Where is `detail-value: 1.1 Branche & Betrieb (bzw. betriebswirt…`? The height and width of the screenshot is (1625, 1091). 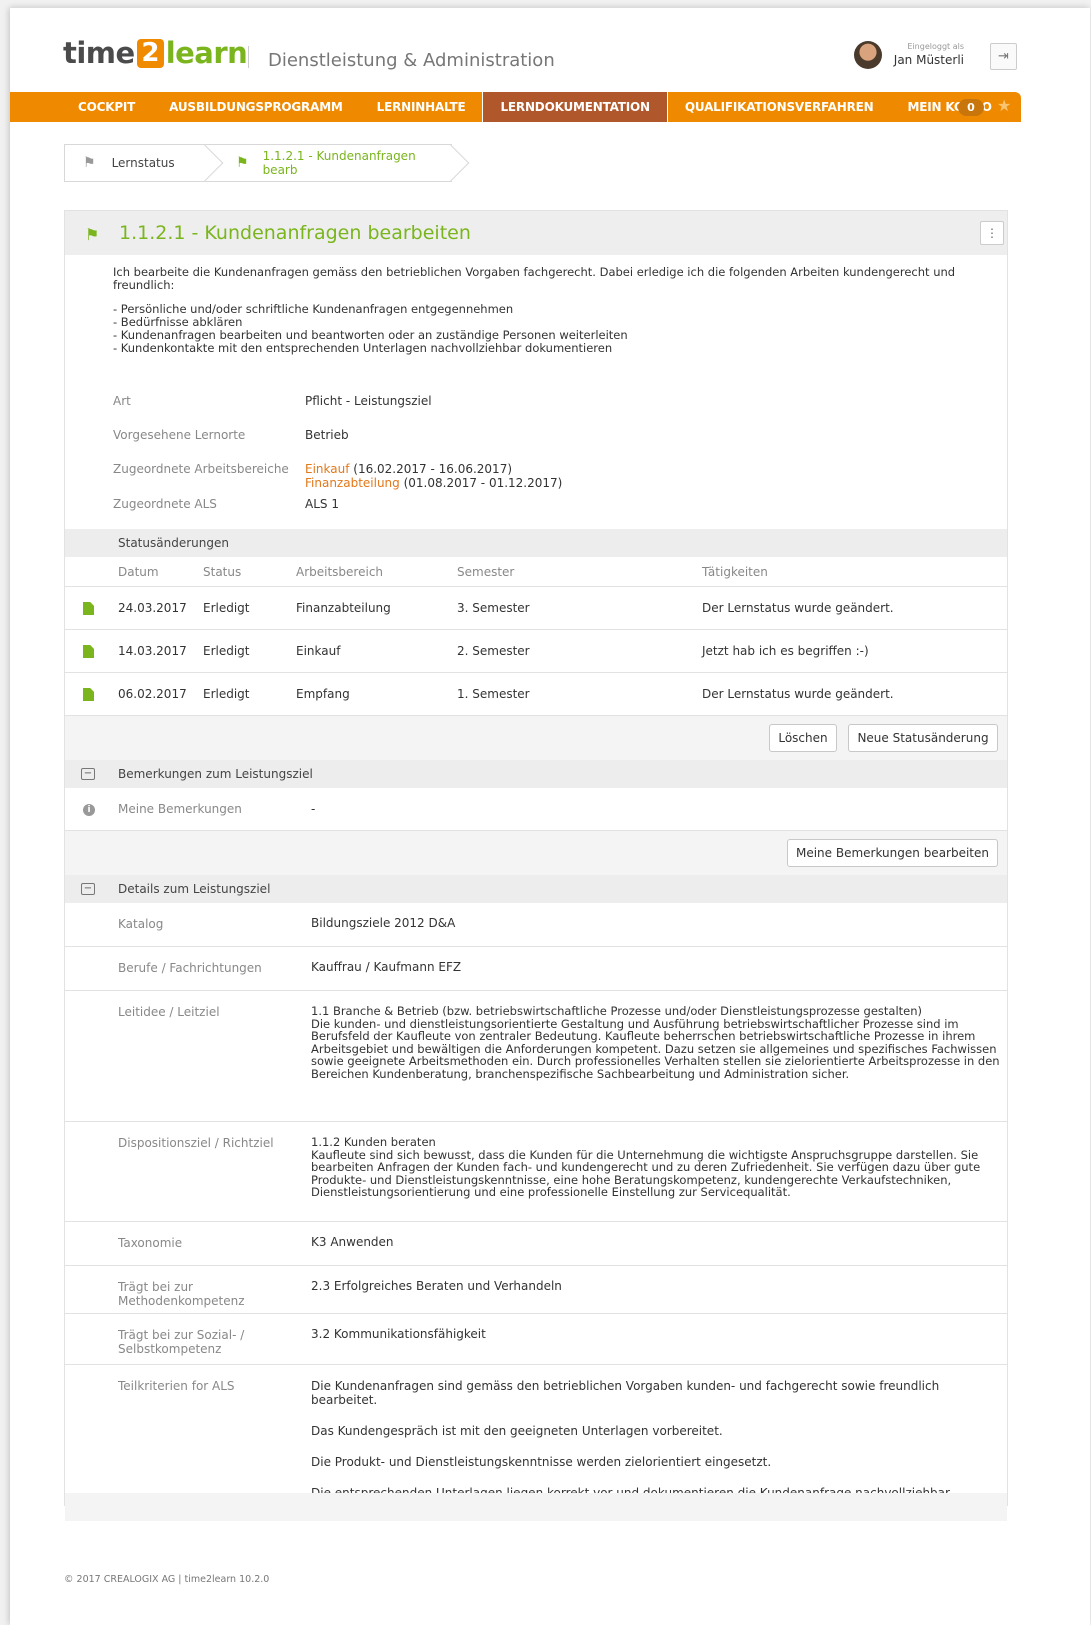 detail-value: 1.1 Branche & Betrieb (bzw. betriebswirt… is located at coordinates (656, 1042).